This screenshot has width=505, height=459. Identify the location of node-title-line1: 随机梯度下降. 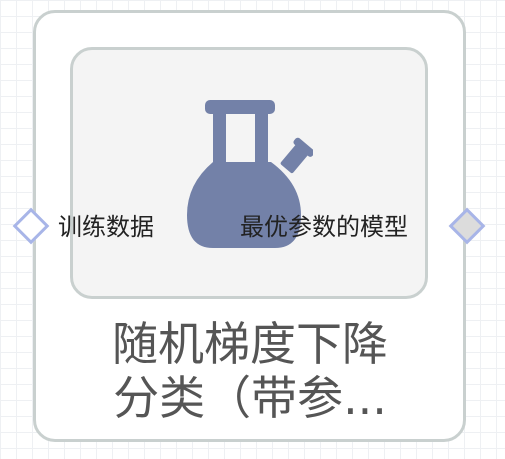
(250, 344).